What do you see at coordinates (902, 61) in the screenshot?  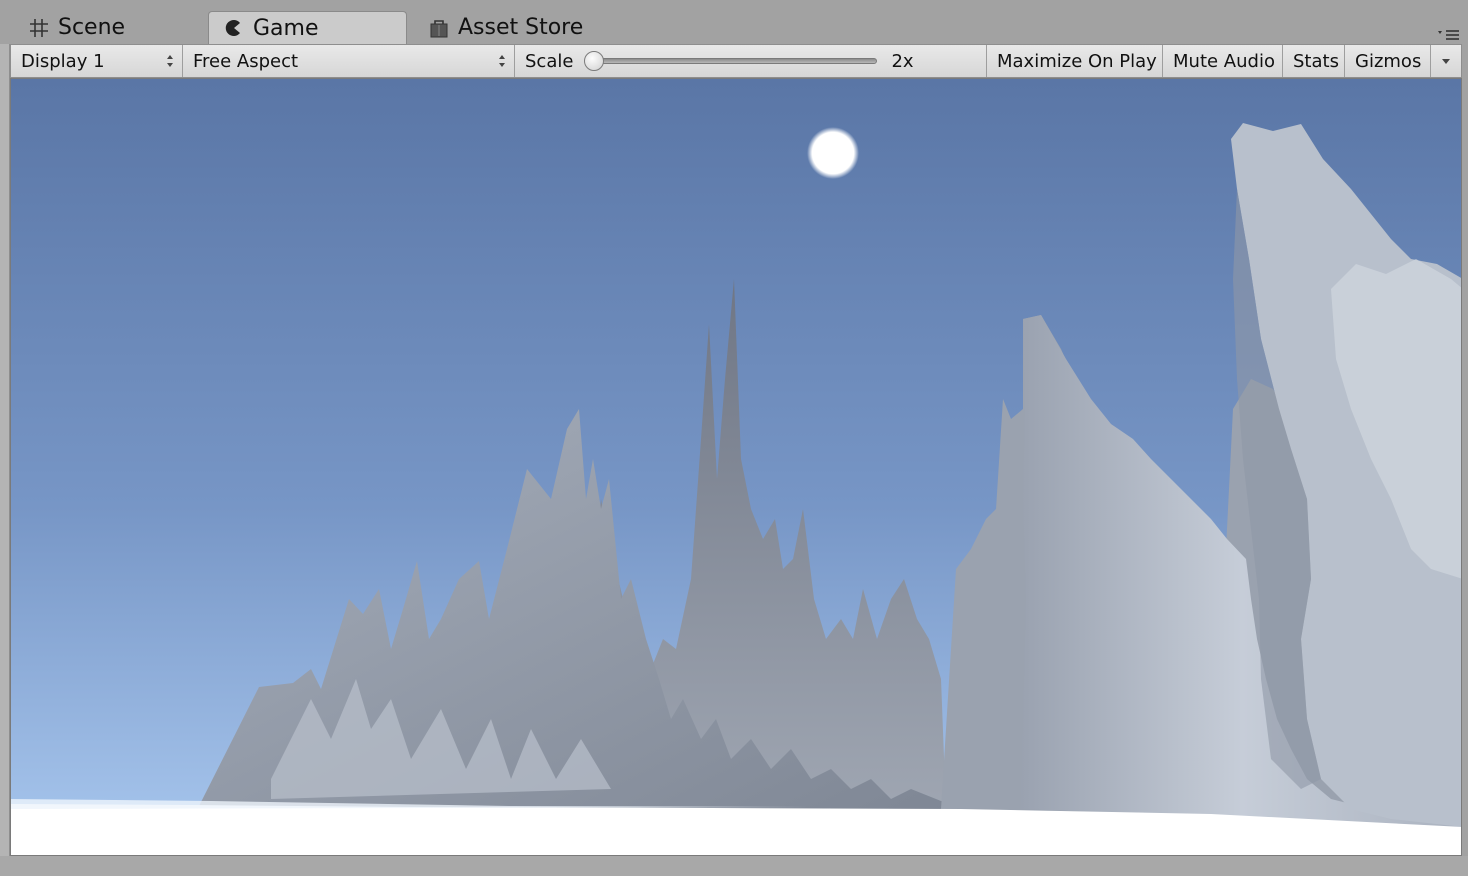 I see `scale-value: 2x` at bounding box center [902, 61].